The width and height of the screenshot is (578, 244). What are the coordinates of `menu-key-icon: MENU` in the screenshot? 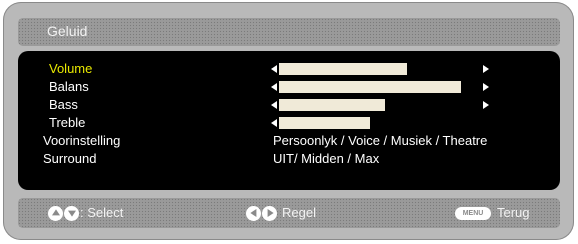 It's located at (473, 213).